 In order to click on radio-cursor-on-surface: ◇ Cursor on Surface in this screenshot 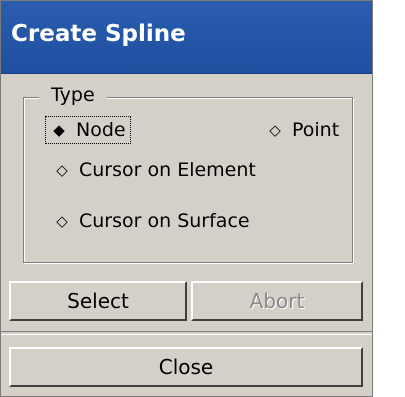, I will do `click(151, 221)`.